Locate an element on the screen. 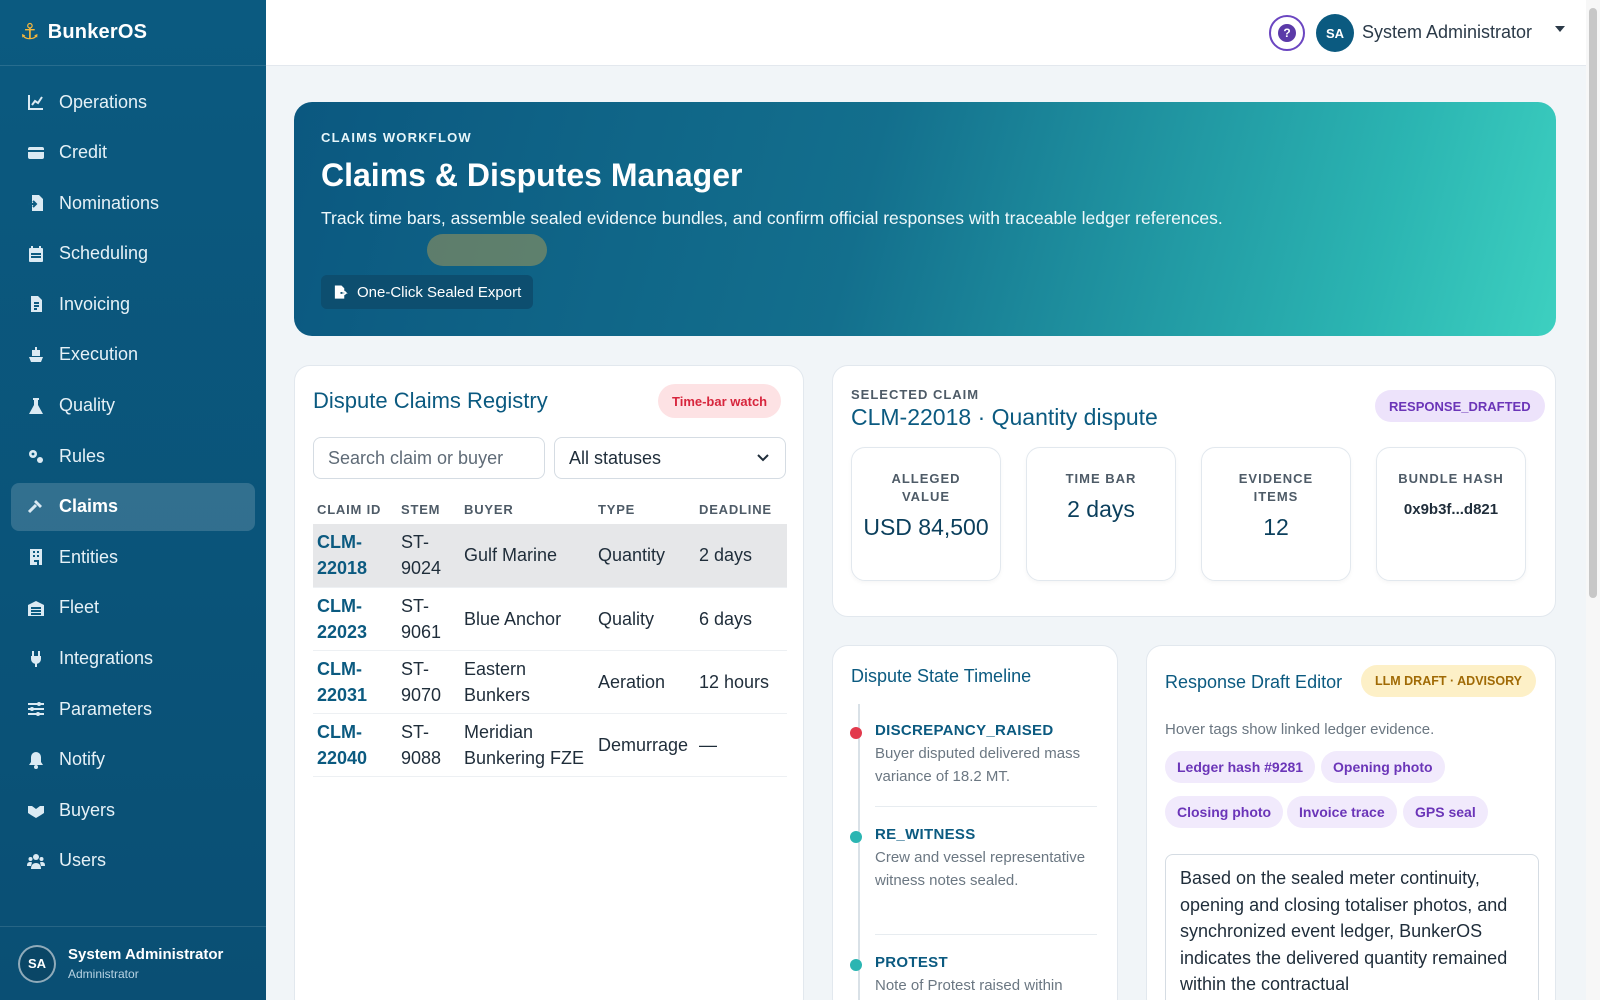 The image size is (1600, 1000). sidebar-item-label: Credit is located at coordinates (83, 152).